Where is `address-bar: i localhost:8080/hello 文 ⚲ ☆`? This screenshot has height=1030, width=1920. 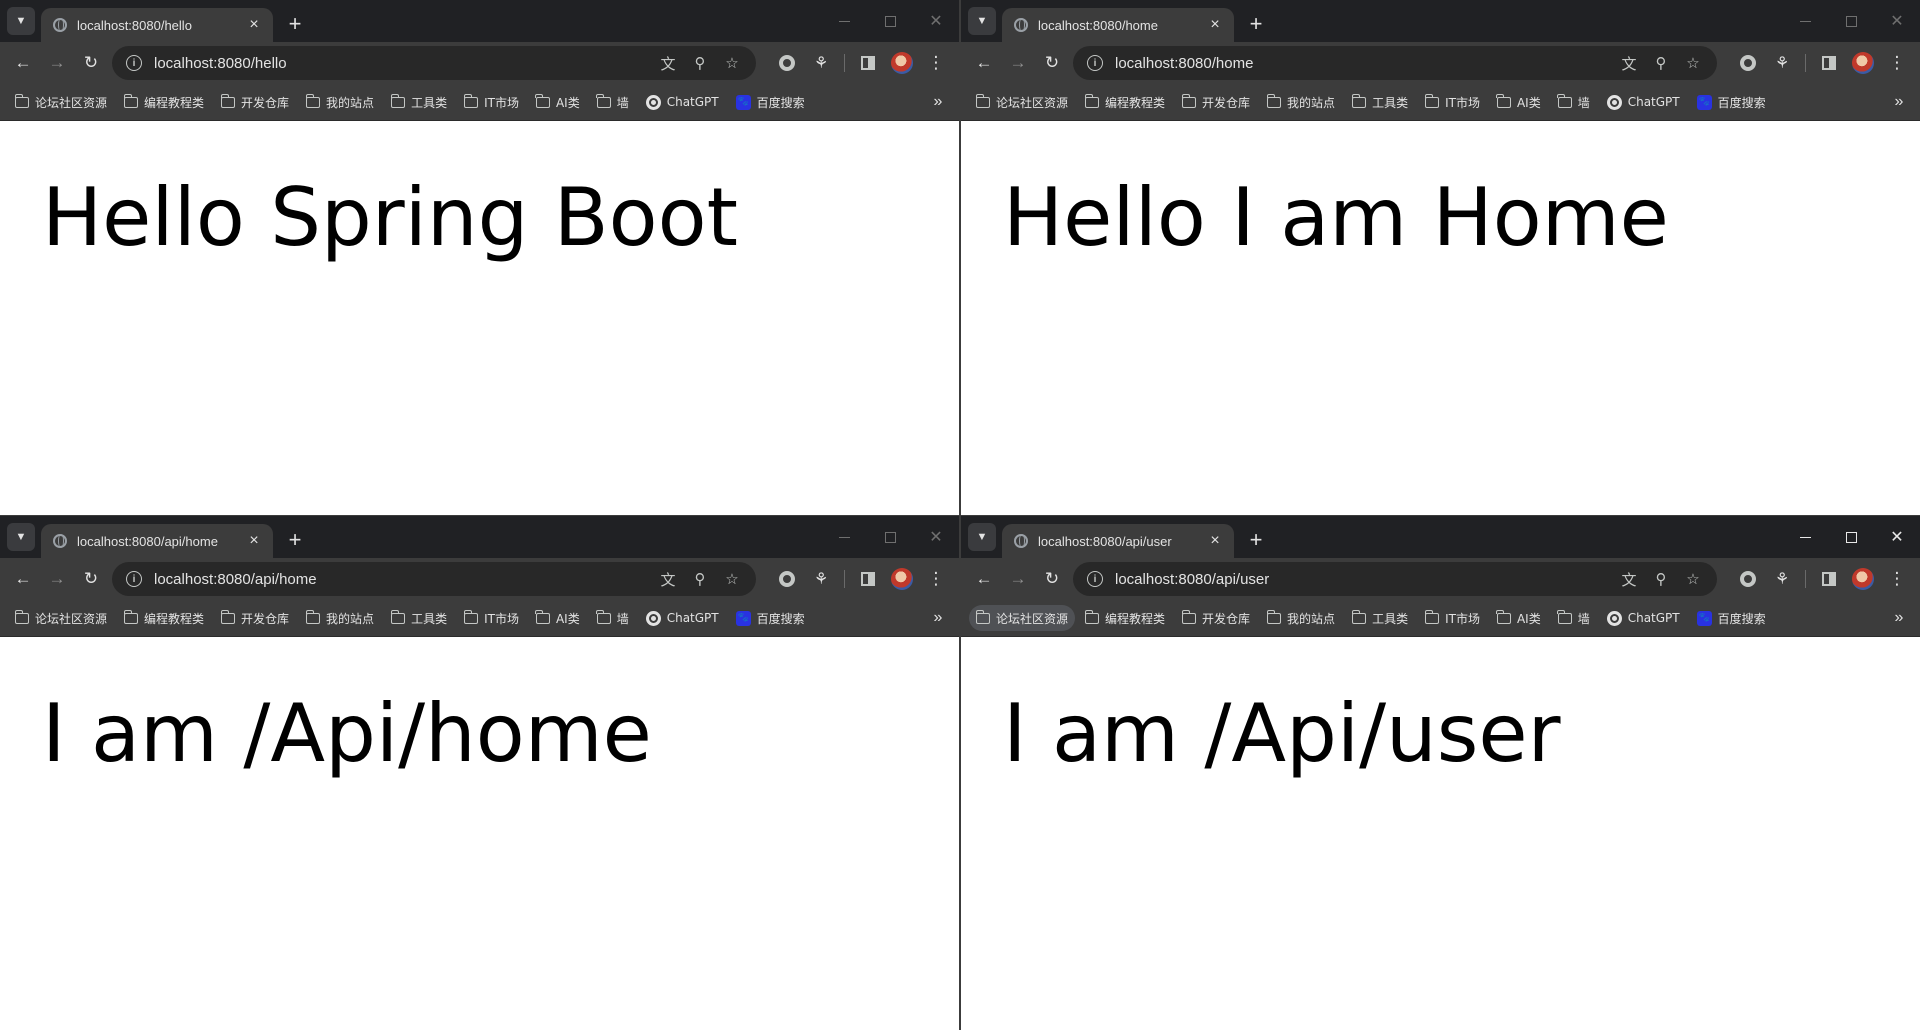
address-bar: i localhost:8080/hello 文 ⚲ ☆ is located at coordinates (434, 63).